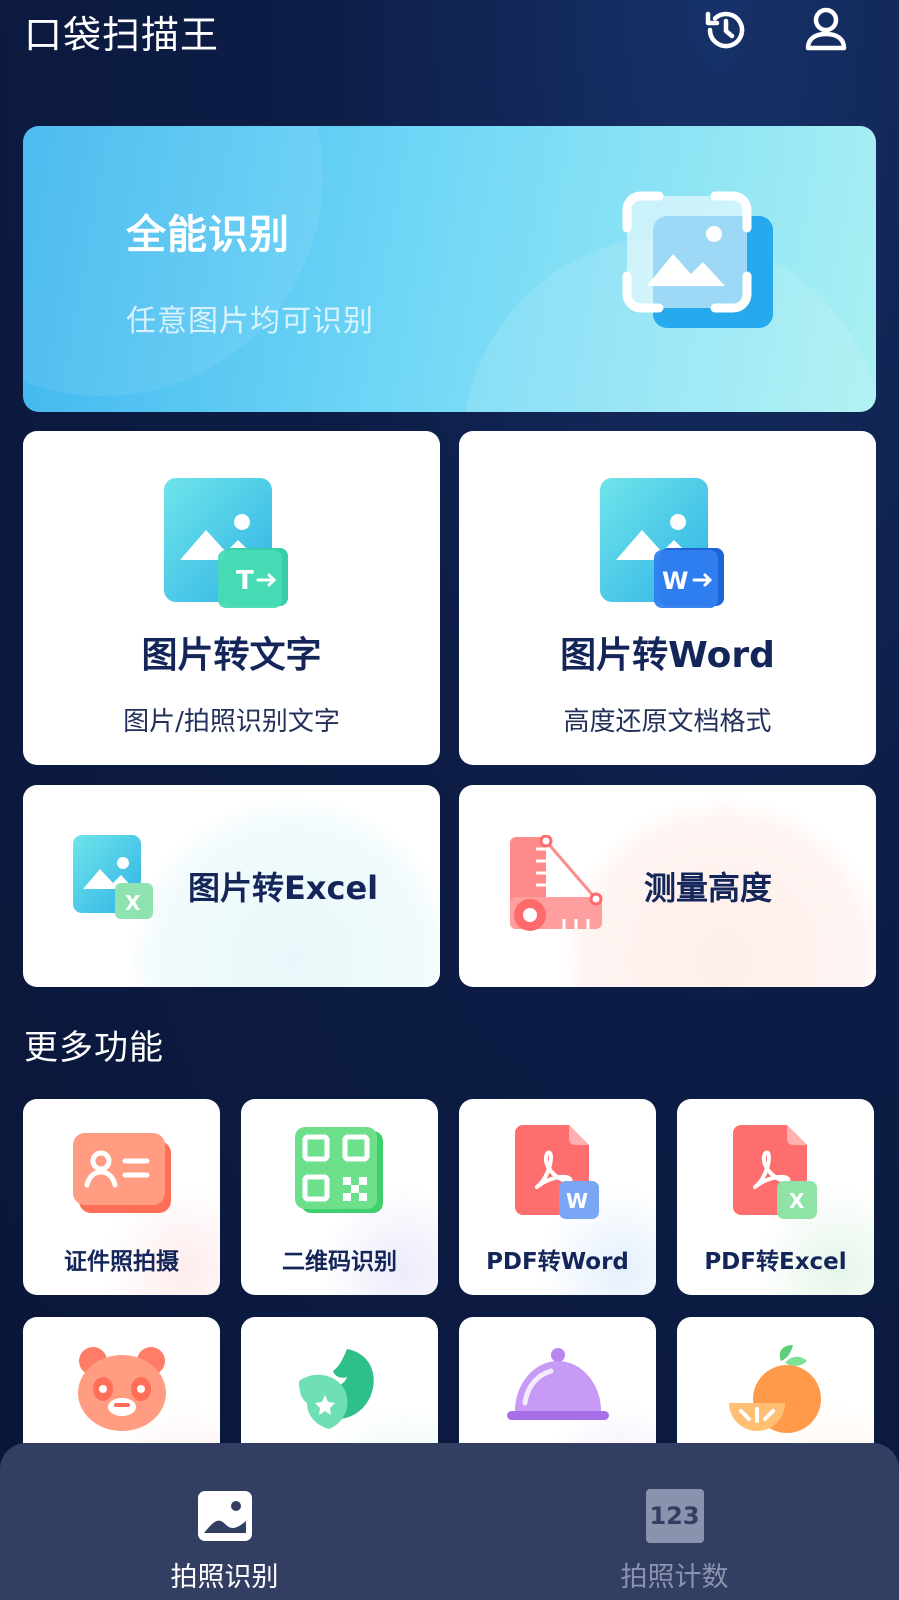 The image size is (899, 1600). I want to click on pdf-excel-icon: X, so click(776, 1173).